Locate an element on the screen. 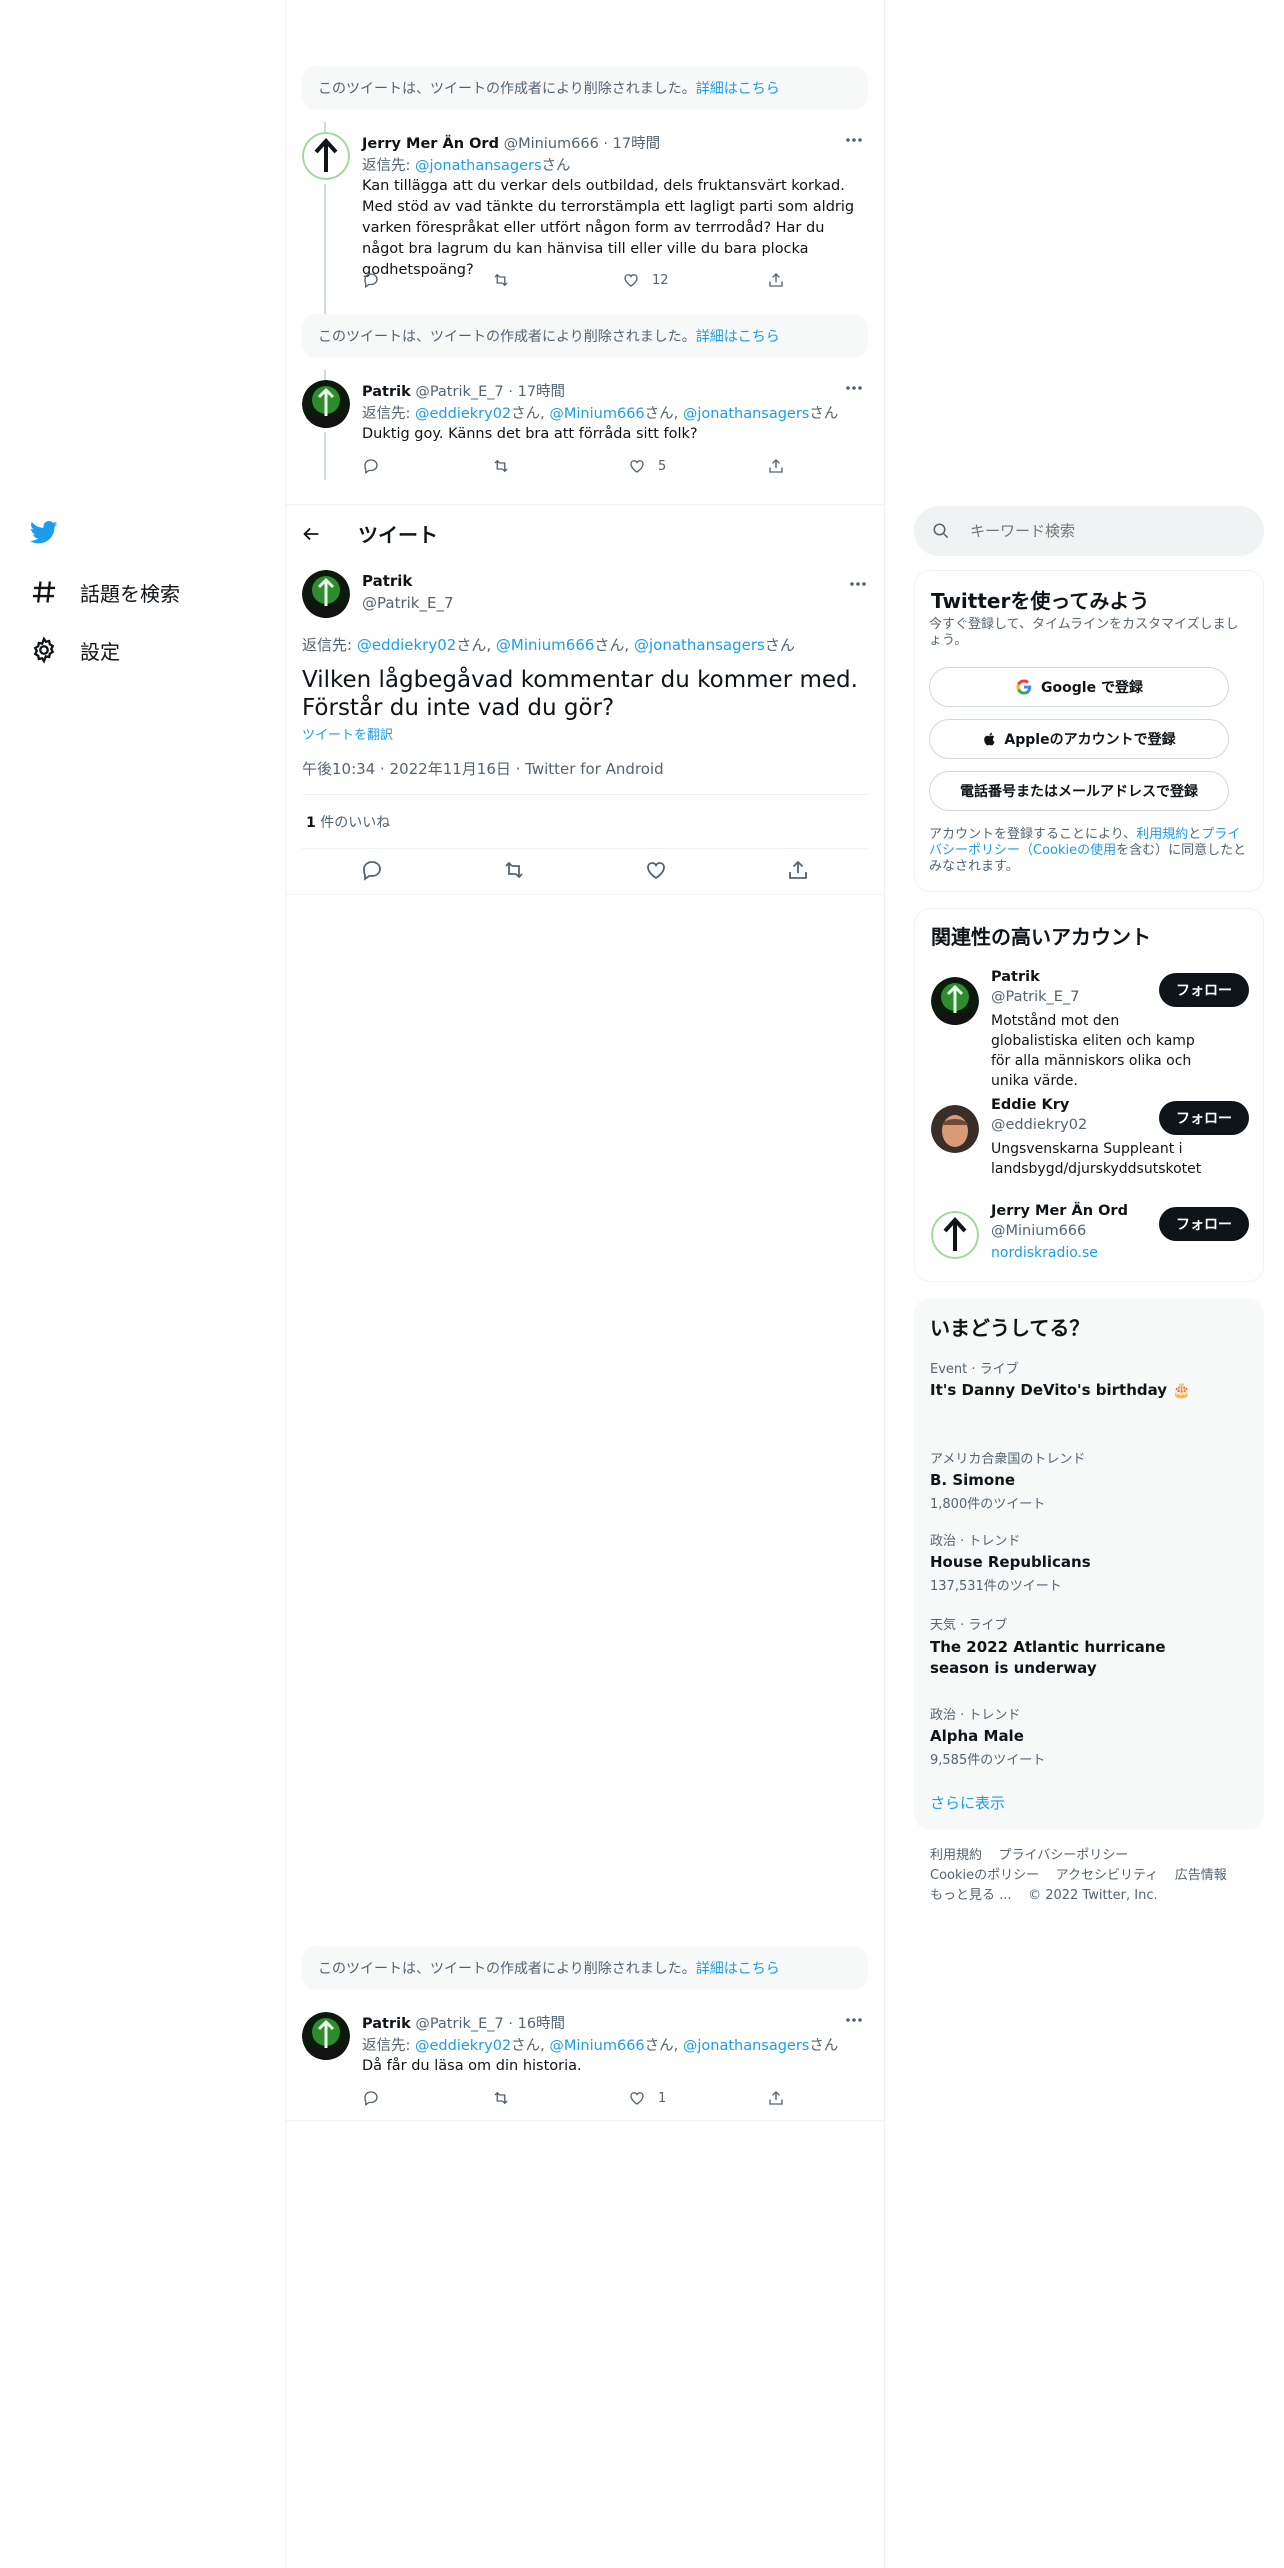  author-handle-time: @Minium666 · 17時間 is located at coordinates (582, 144).